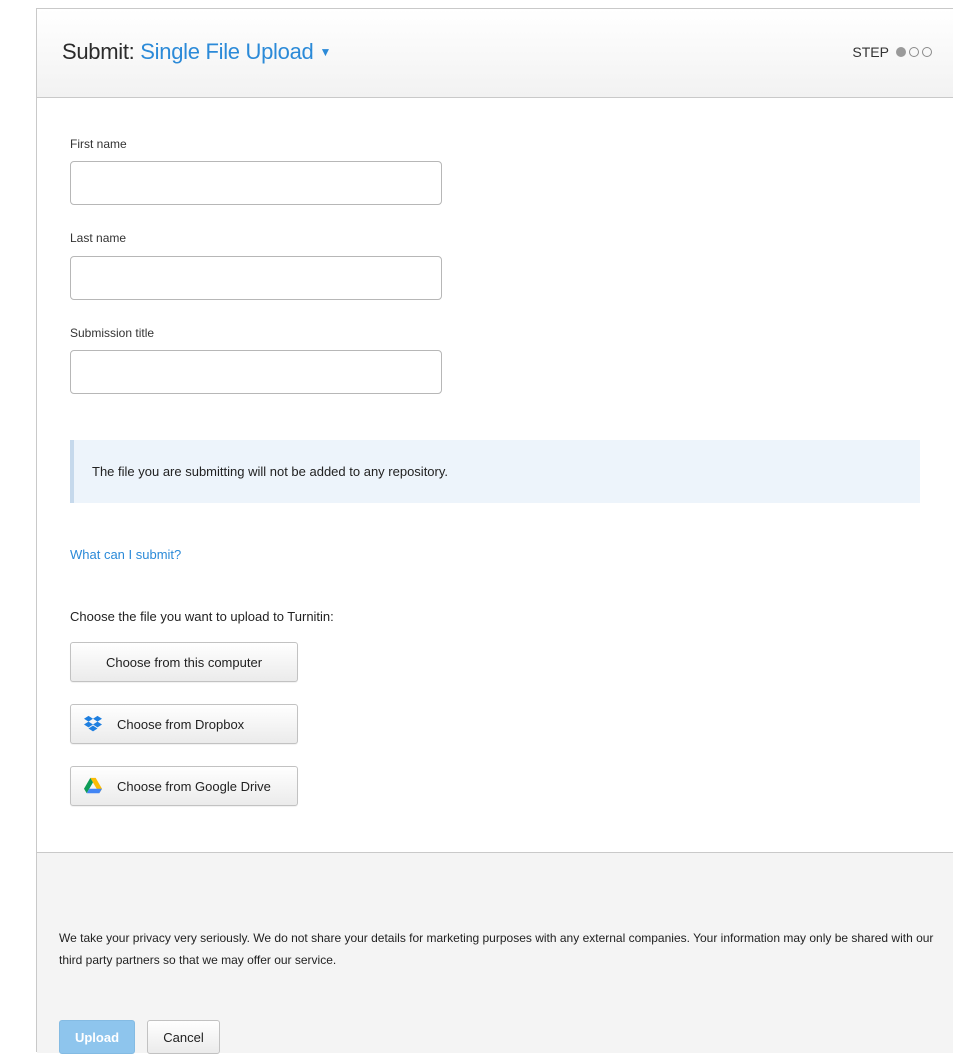 The image size is (953, 1054). I want to click on submission-title-label: Submission title, so click(112, 333).